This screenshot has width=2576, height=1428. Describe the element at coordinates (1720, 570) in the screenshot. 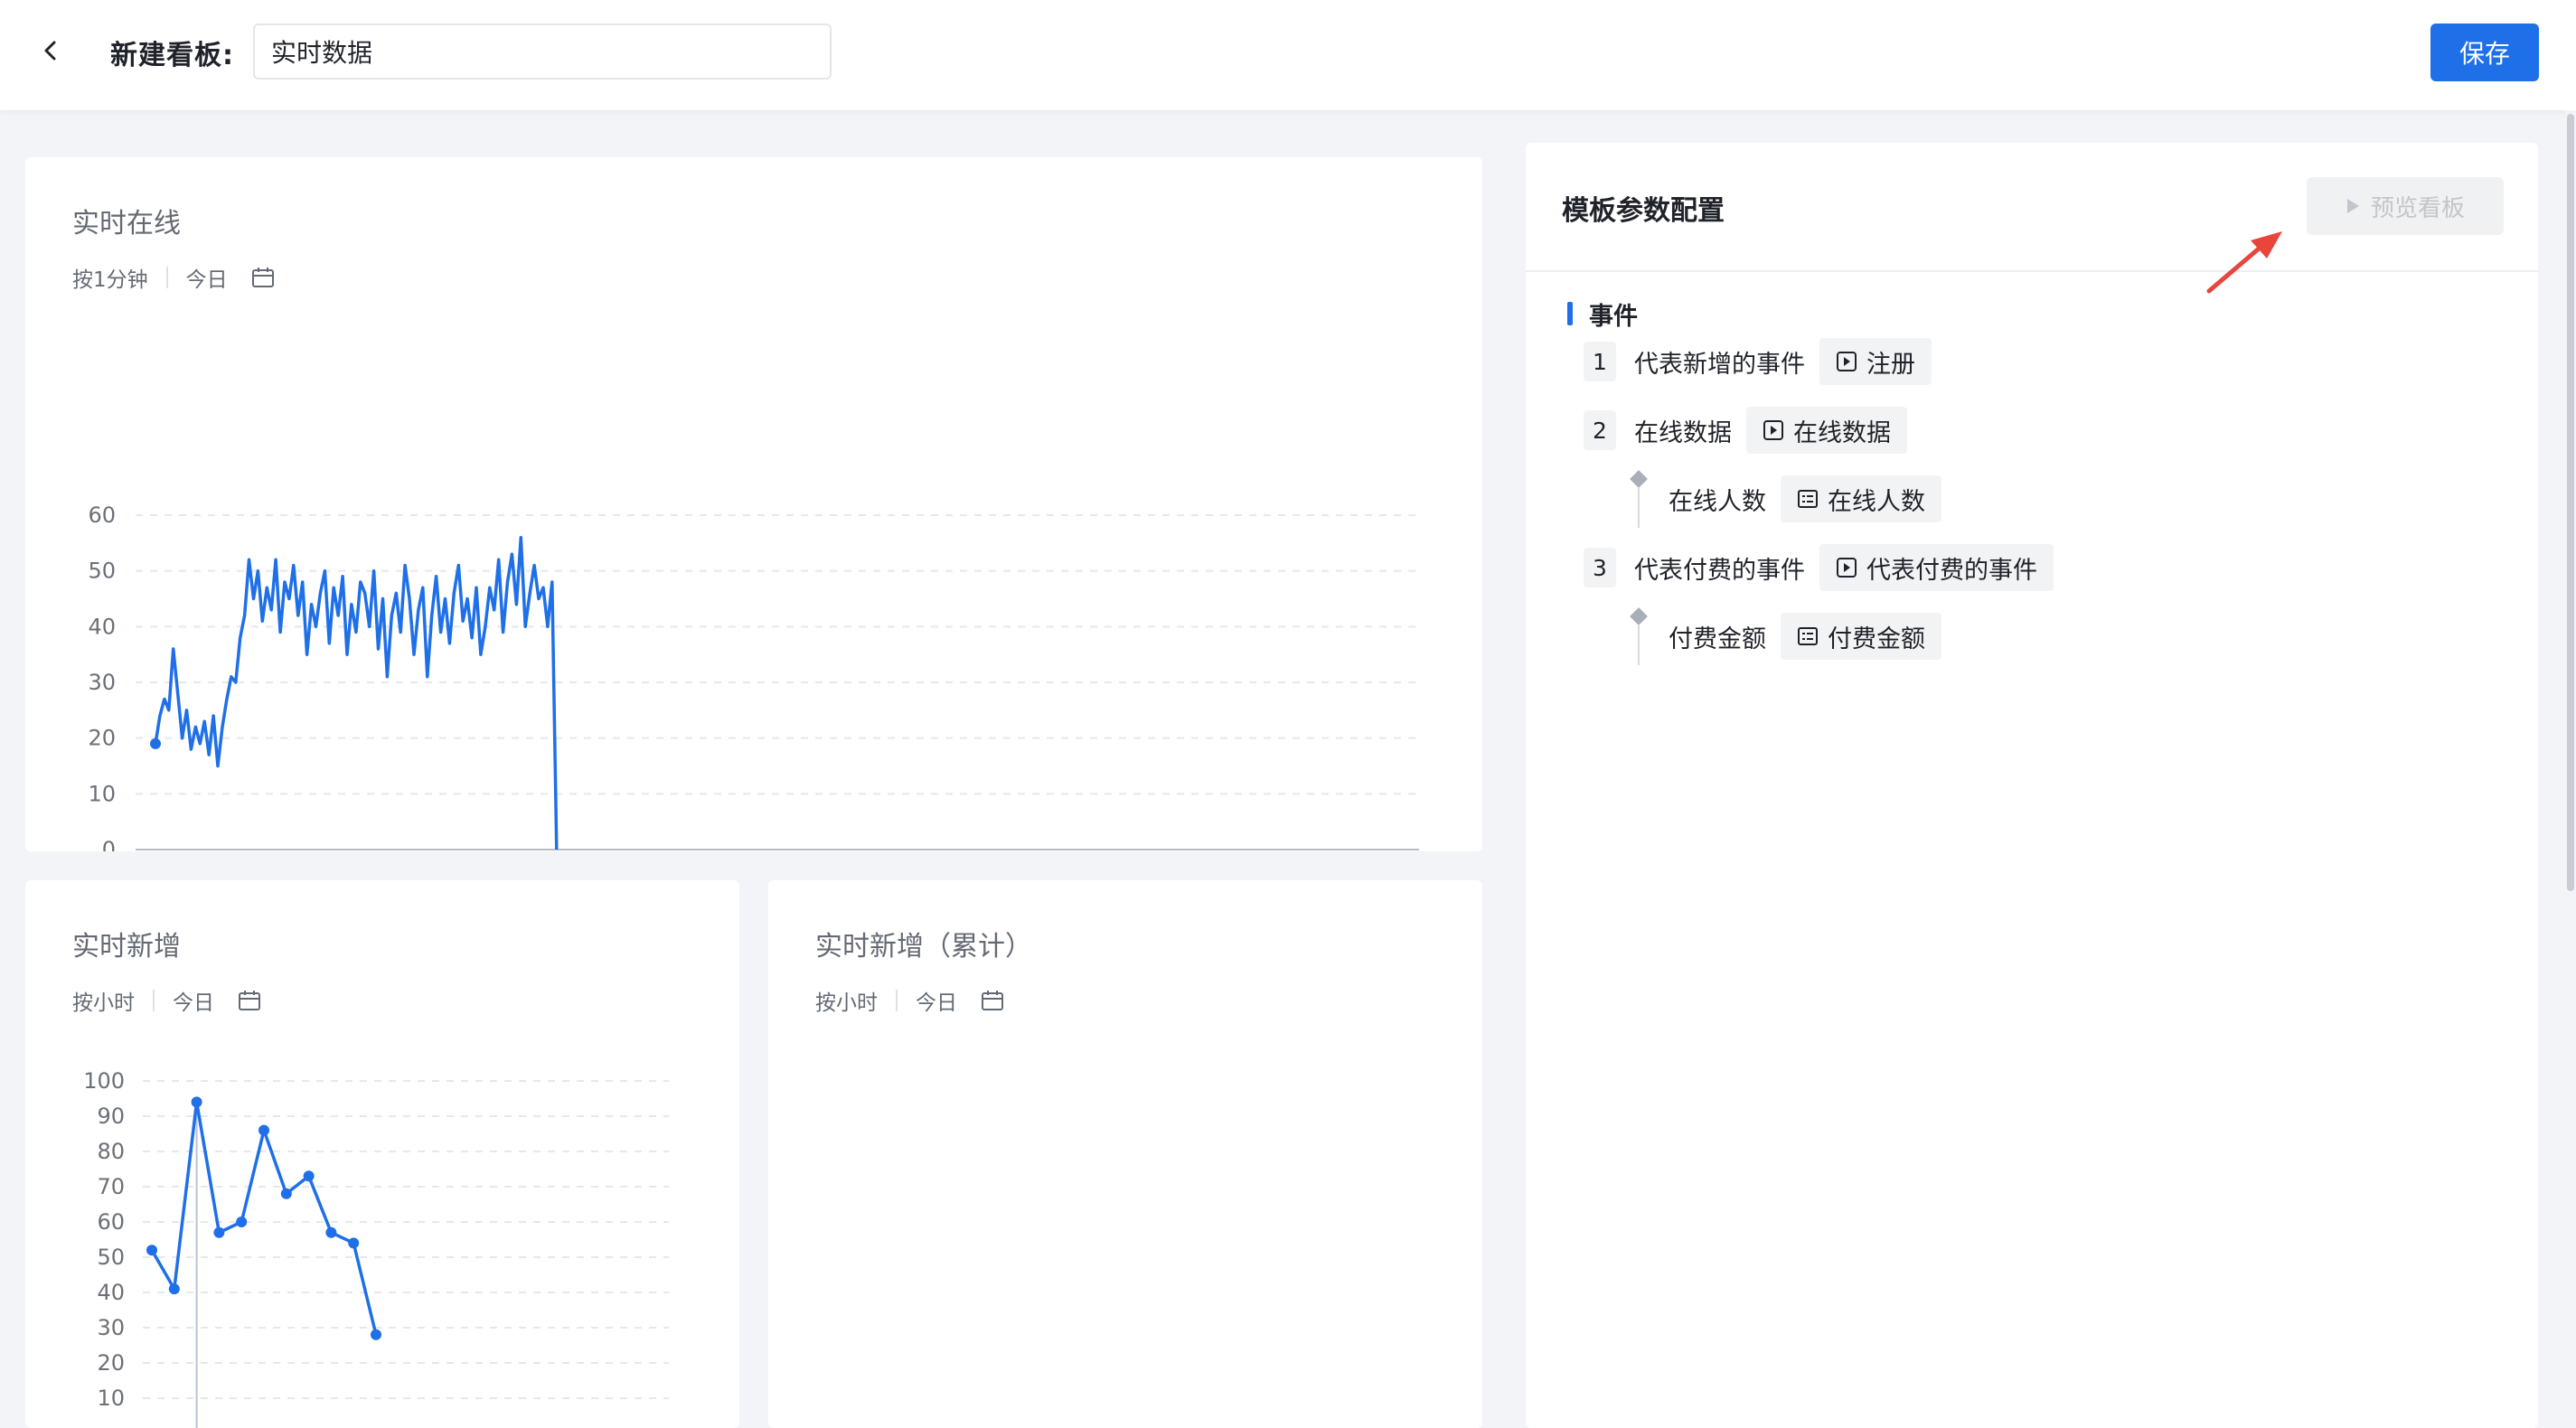

I see `param-label: 代表付费的事件` at that location.